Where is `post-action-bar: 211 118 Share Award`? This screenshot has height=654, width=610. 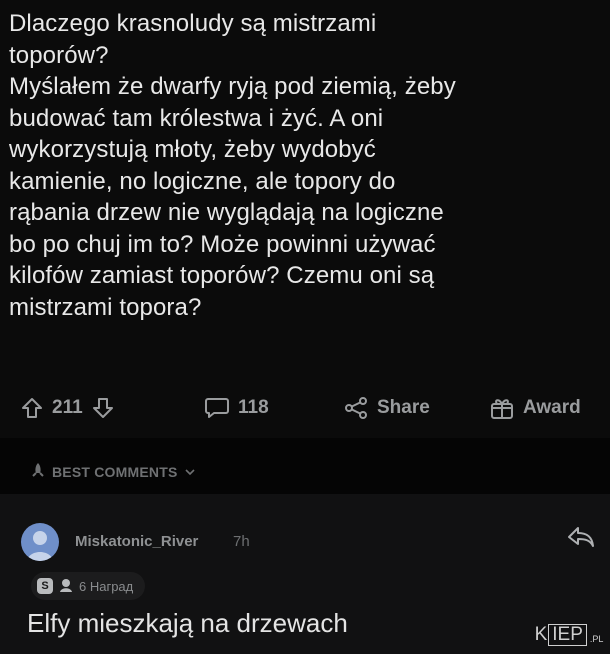
post-action-bar: 211 118 Share Award is located at coordinates (305, 412).